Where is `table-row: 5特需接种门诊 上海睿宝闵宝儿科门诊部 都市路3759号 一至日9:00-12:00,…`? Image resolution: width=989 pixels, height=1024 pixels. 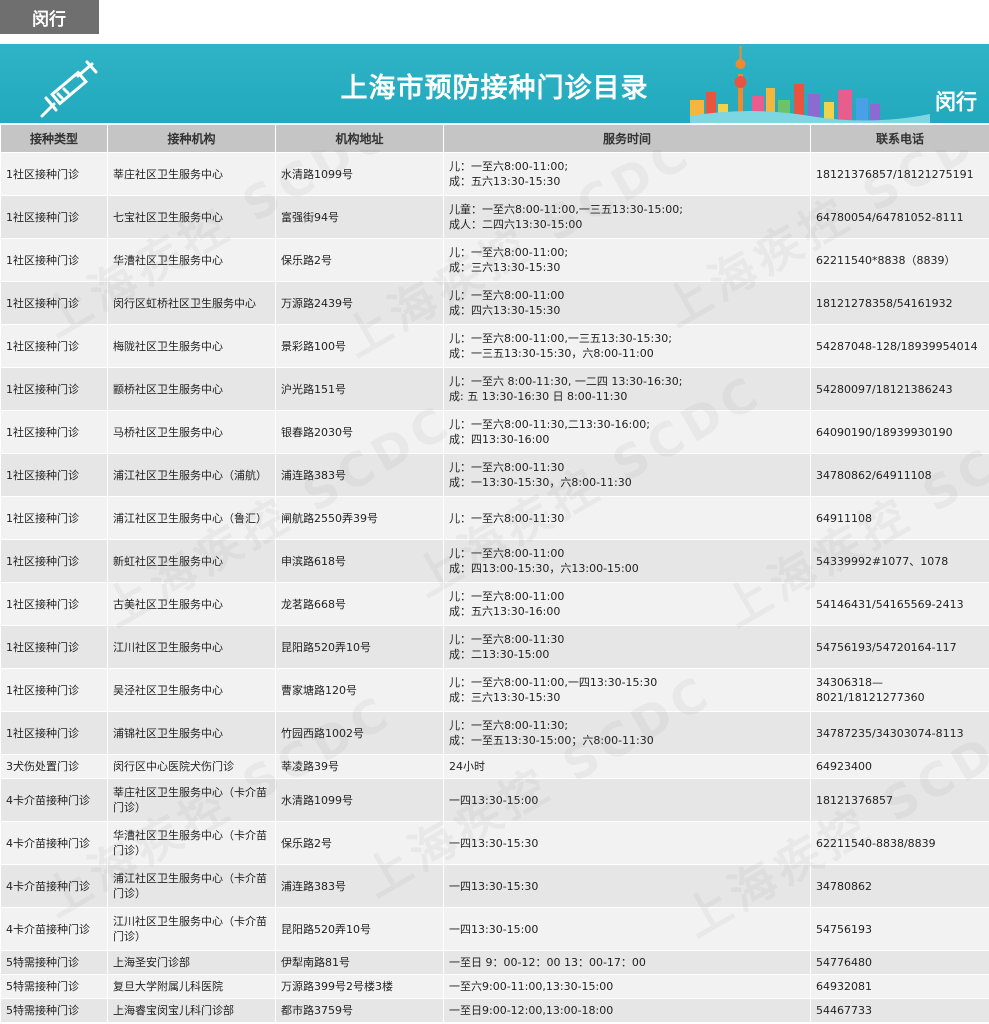
table-row: 5特需接种门诊 上海睿宝闵宝儿科门诊部 都市路3759号 一至日9:00-12:00,… is located at coordinates (494, 1010).